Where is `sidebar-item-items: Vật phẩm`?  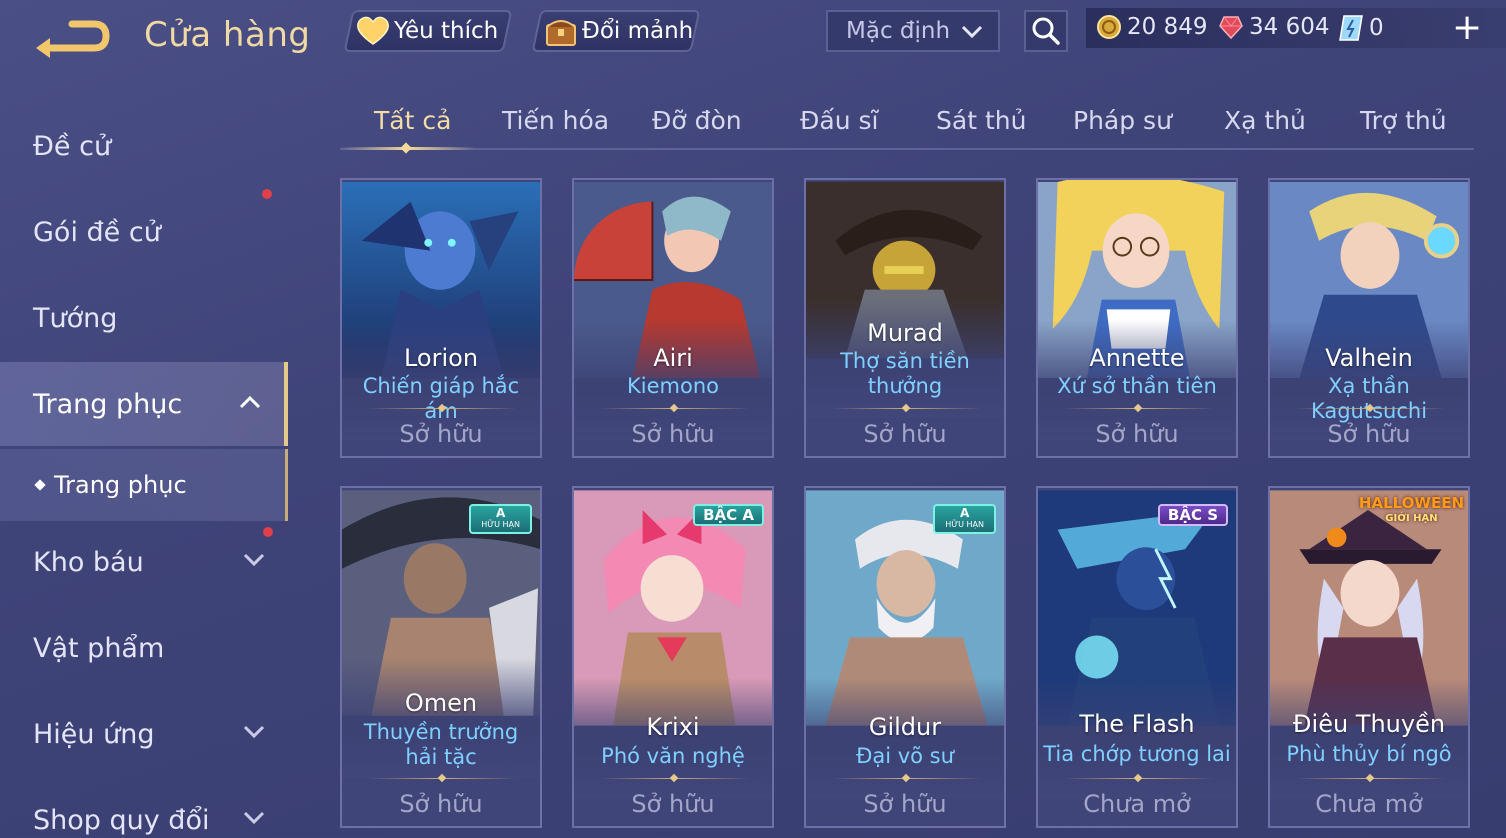
sidebar-item-items: Vật phẩm is located at coordinates (144, 648).